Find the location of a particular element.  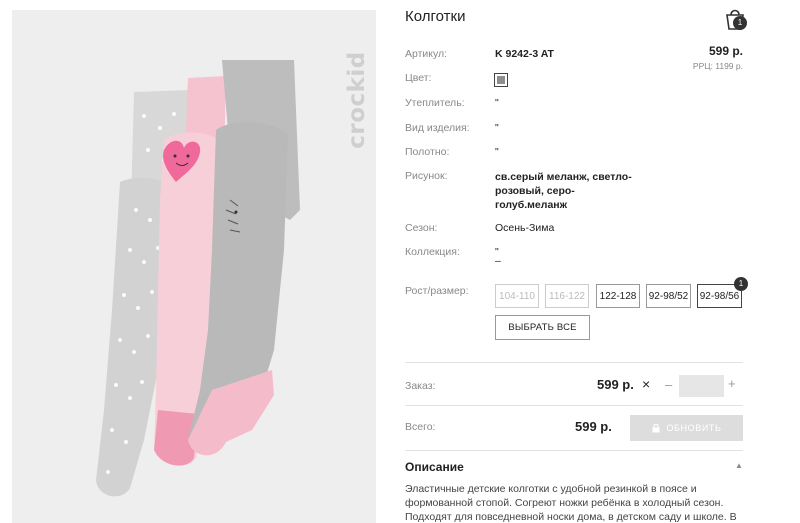

size-option-122-128: 122-128 is located at coordinates (618, 296).